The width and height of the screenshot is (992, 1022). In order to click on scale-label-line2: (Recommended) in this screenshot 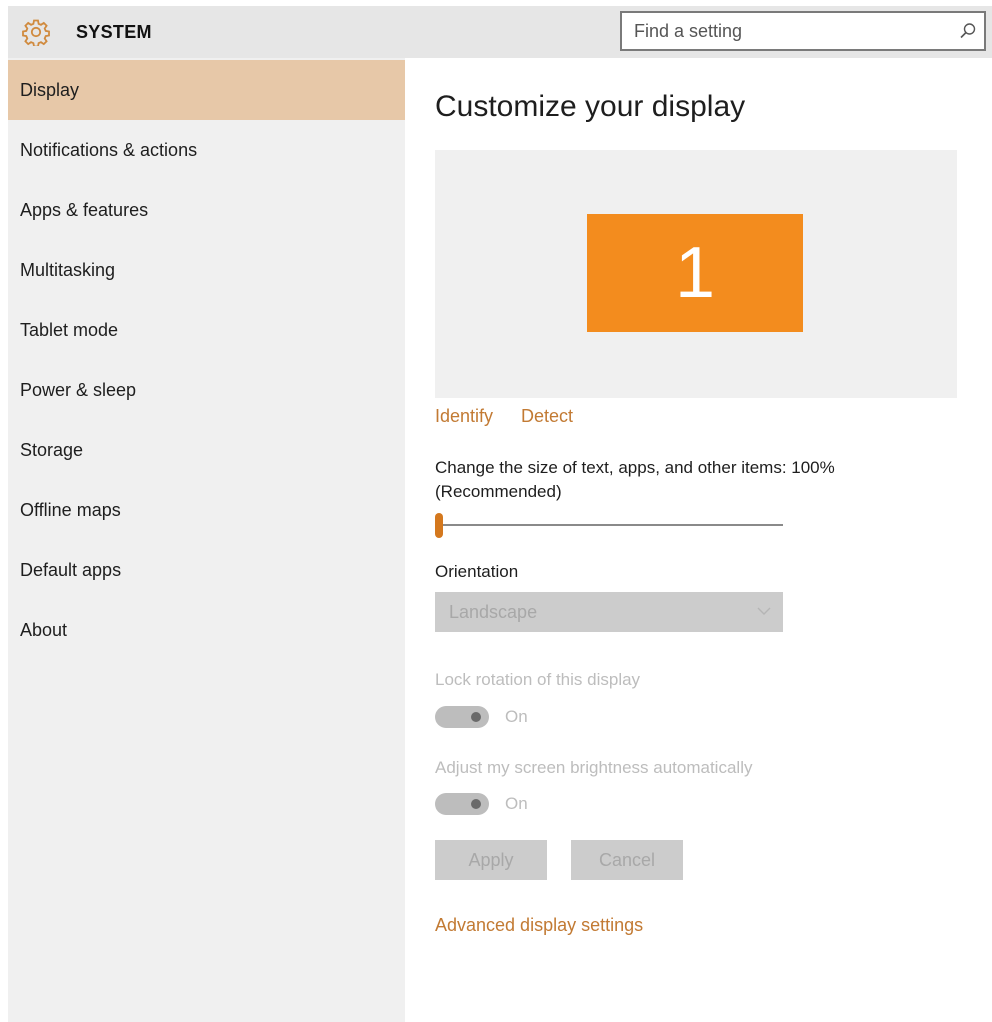, I will do `click(498, 491)`.